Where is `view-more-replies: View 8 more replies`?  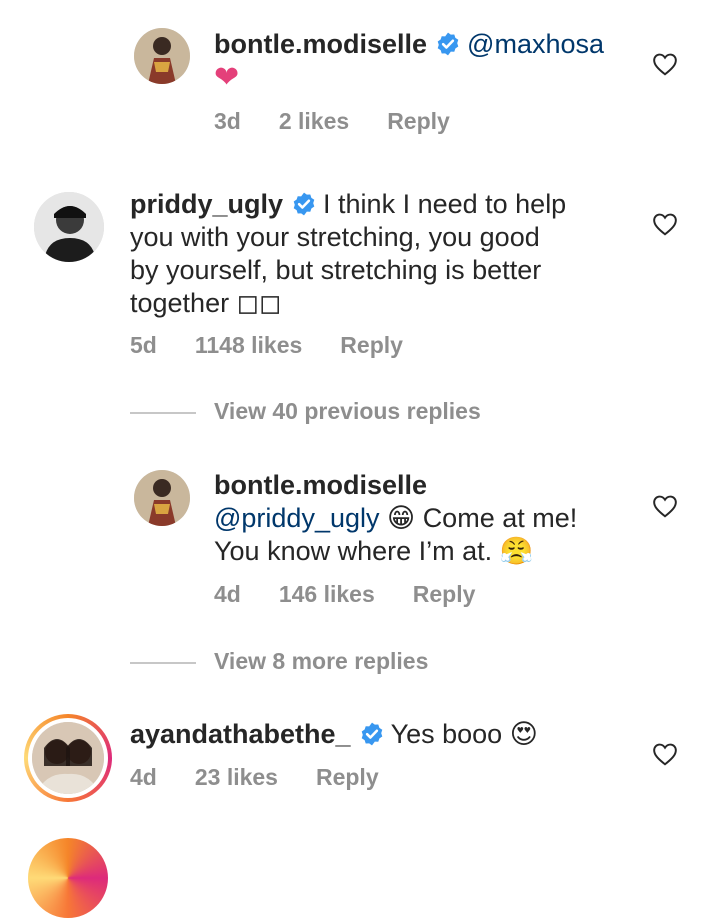 view-more-replies: View 8 more replies is located at coordinates (390, 663).